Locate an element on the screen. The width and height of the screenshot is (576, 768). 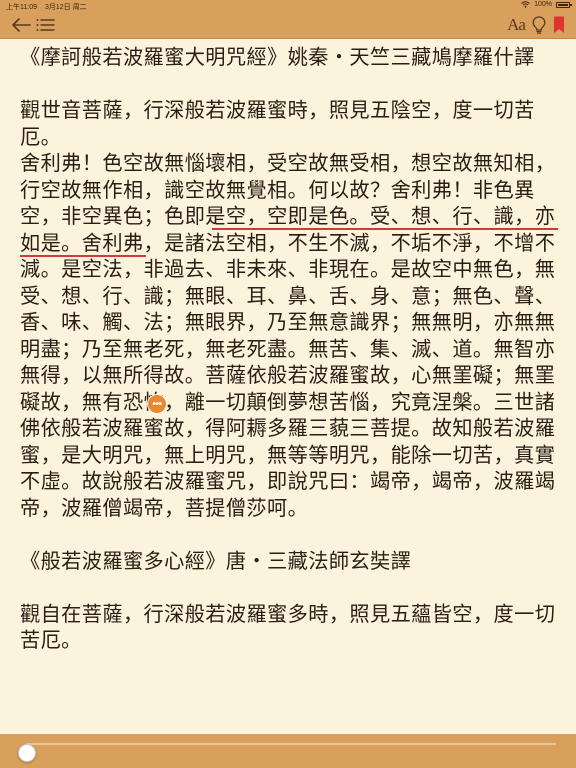
back-button is located at coordinates (21, 25).